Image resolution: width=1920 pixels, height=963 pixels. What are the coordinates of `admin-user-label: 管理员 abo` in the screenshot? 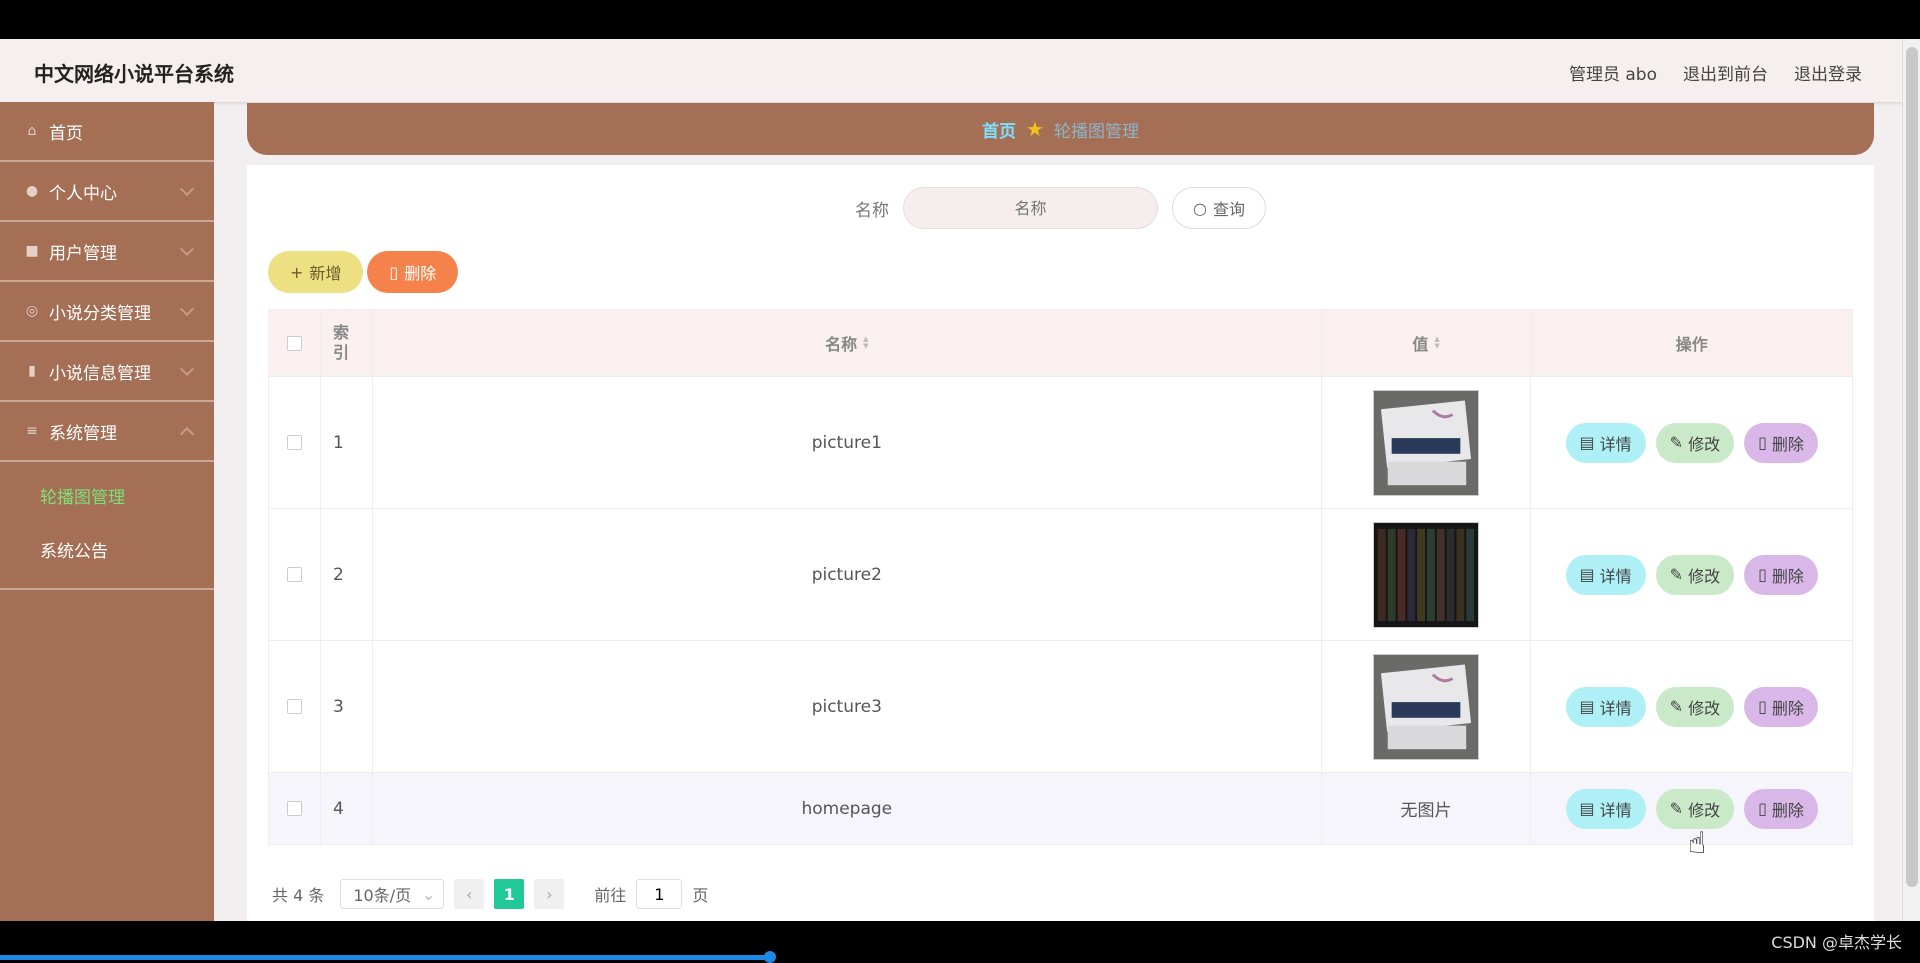 It's located at (1613, 72).